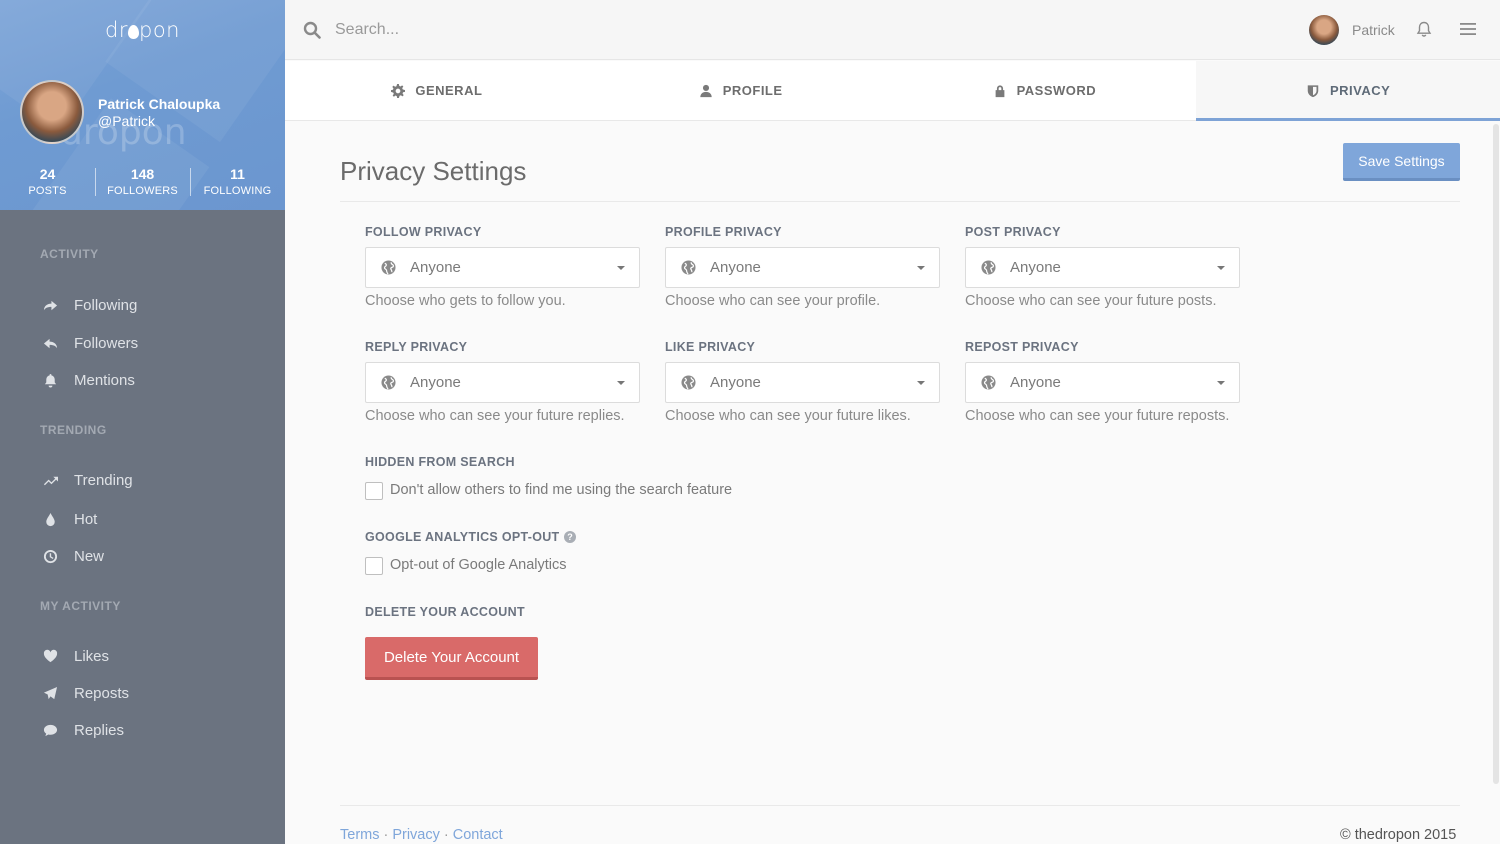  Describe the element at coordinates (1401, 162) in the screenshot. I see `save-settings-button: Save Settings` at that location.